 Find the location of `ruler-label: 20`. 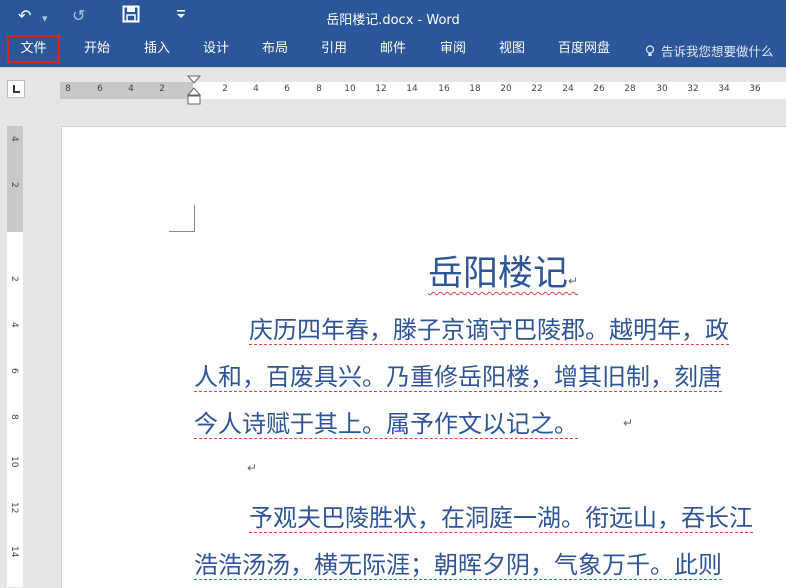

ruler-label: 20 is located at coordinates (506, 89).